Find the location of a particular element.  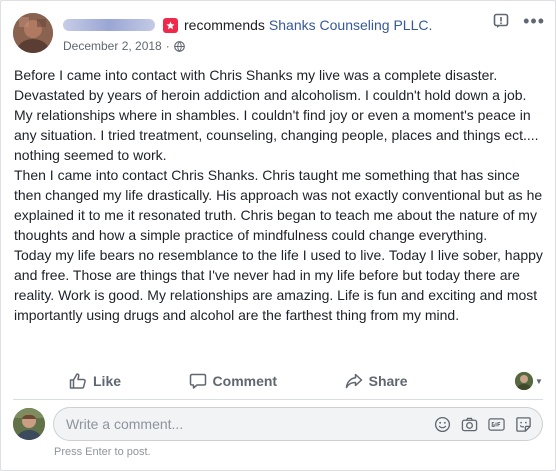

post-top-actions: ••• is located at coordinates (519, 21).